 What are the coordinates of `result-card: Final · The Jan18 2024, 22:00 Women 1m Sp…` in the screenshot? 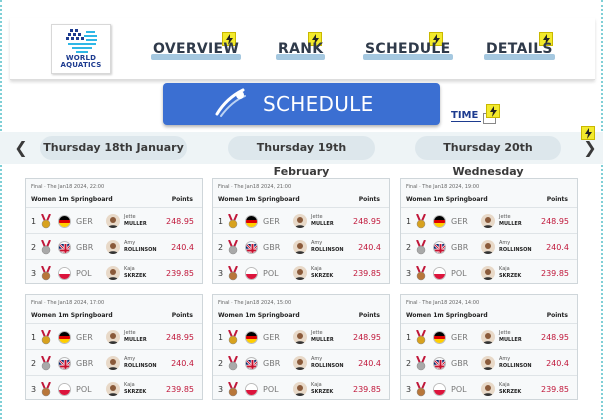 It's located at (114, 231).